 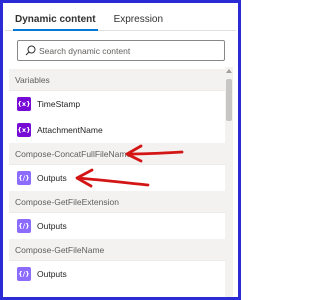 I want to click on search-icon, so click(x=30, y=50).